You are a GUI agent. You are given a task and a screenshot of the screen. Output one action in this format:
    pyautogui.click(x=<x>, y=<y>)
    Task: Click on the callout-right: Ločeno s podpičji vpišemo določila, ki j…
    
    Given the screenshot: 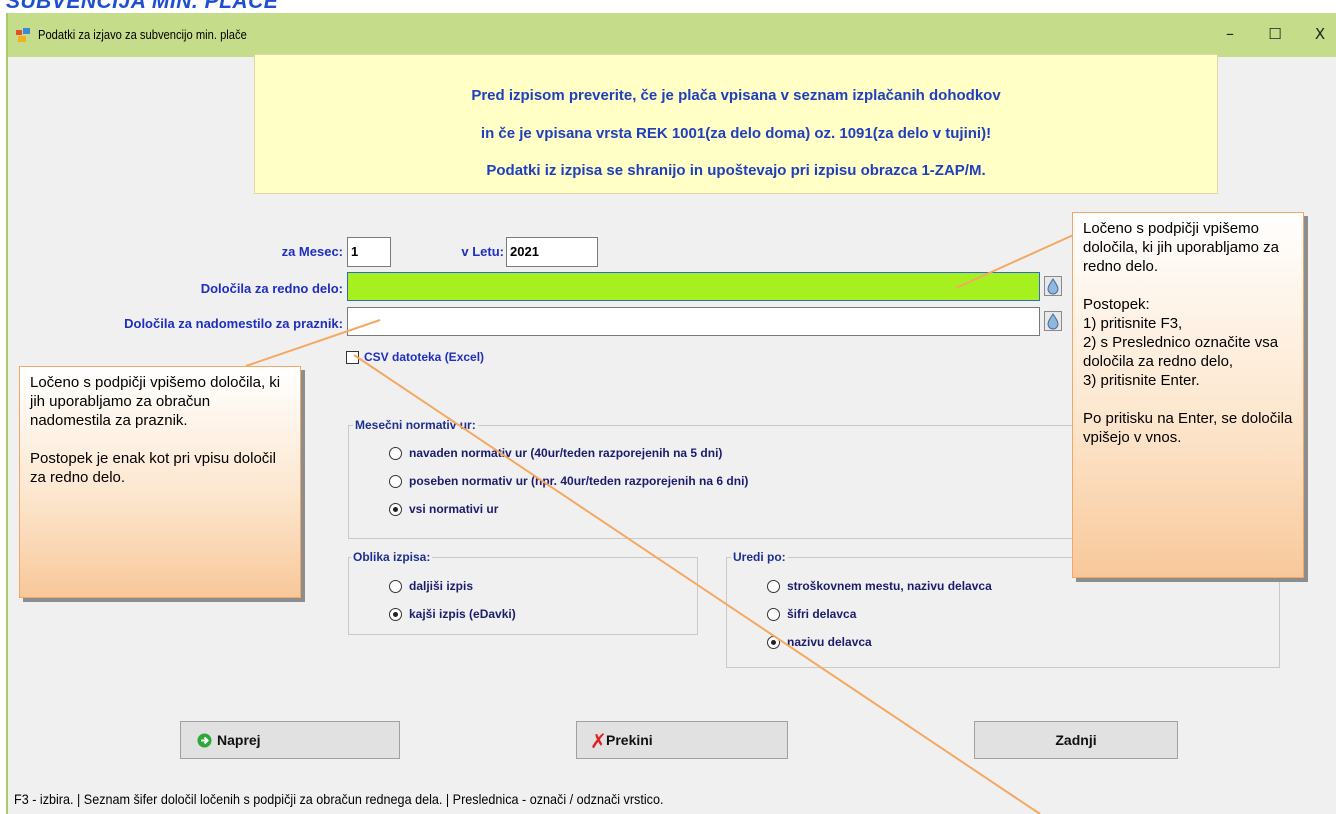 What is the action you would take?
    pyautogui.click(x=1188, y=395)
    